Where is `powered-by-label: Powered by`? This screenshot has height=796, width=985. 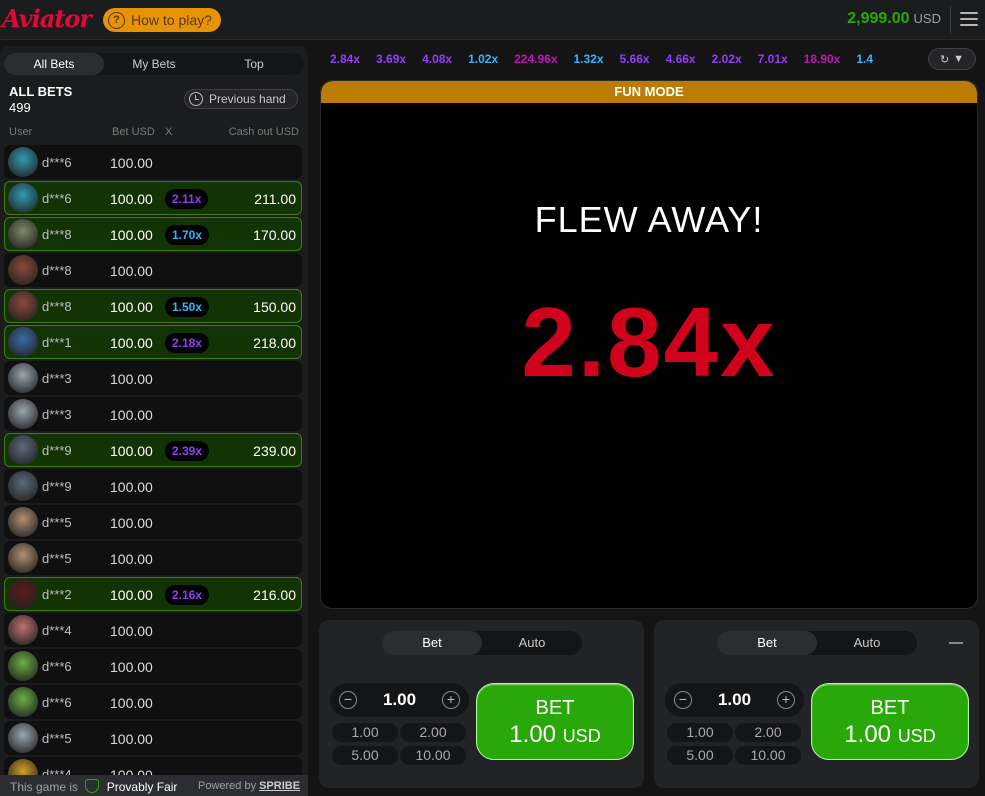
powered-by-label: Powered by is located at coordinates (227, 786).